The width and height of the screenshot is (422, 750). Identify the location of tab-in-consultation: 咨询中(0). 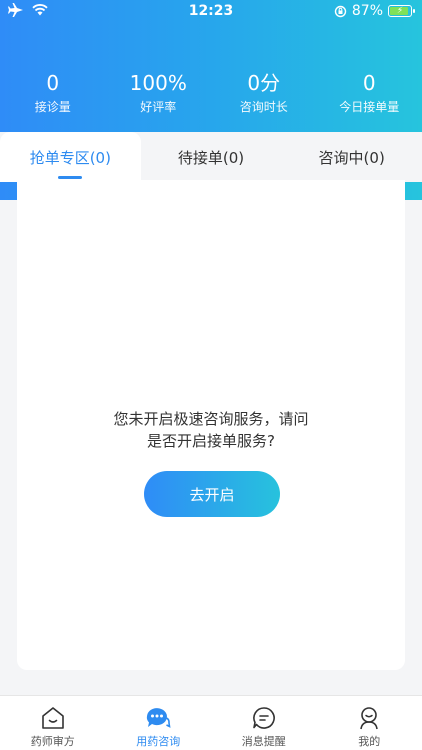
(351, 157).